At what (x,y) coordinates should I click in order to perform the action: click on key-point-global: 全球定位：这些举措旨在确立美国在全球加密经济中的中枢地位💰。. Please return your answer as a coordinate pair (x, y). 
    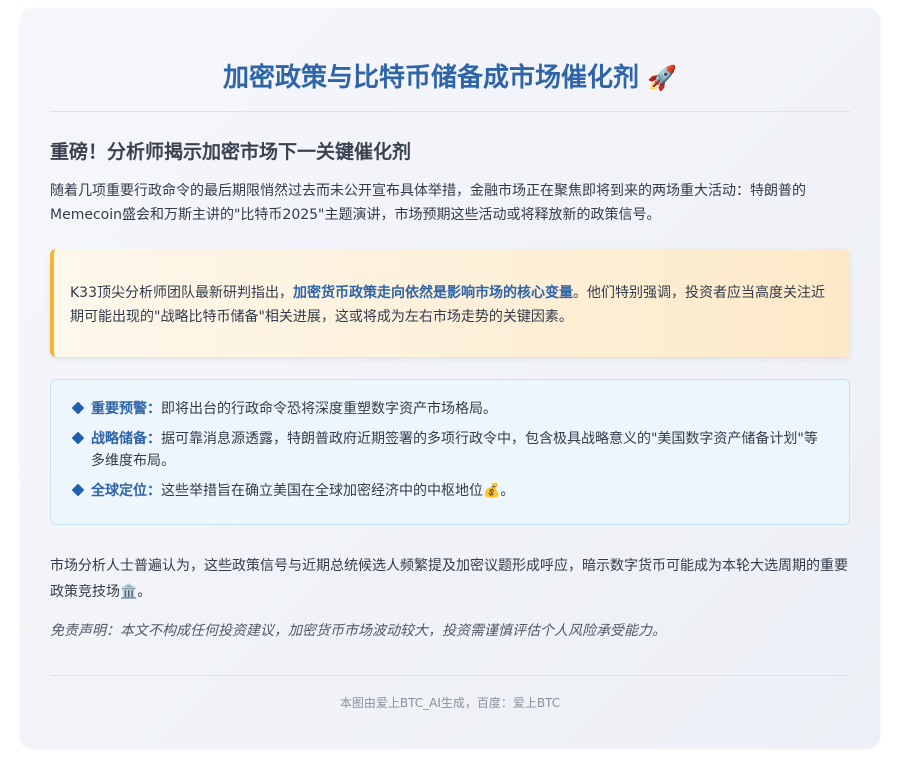
    Looking at the image, I should click on (449, 491).